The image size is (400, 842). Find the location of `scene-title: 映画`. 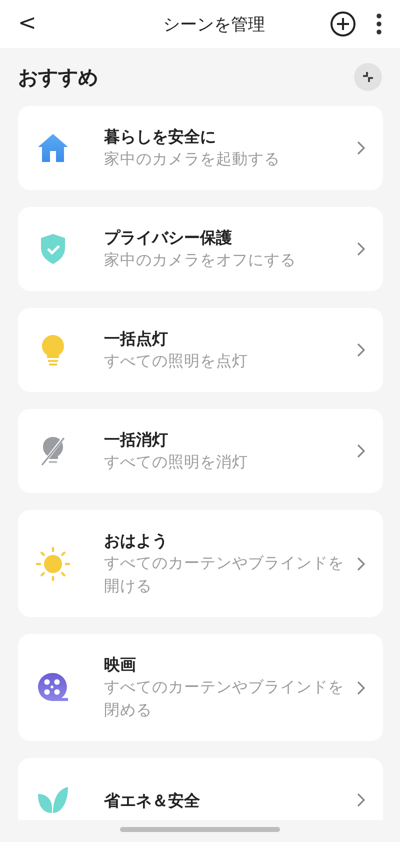

scene-title: 映画 is located at coordinates (120, 665).